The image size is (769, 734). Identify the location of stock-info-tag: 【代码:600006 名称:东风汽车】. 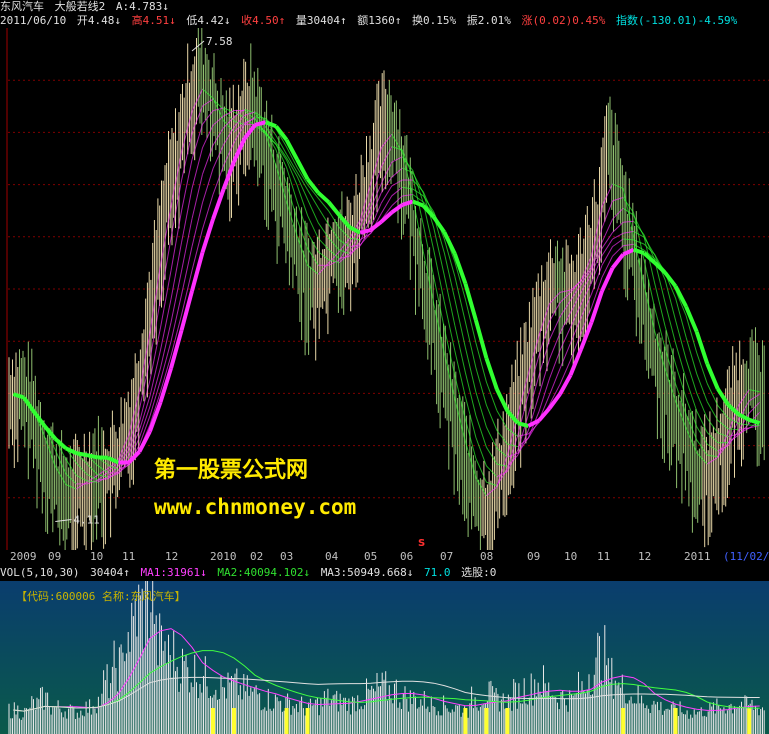
(101, 596).